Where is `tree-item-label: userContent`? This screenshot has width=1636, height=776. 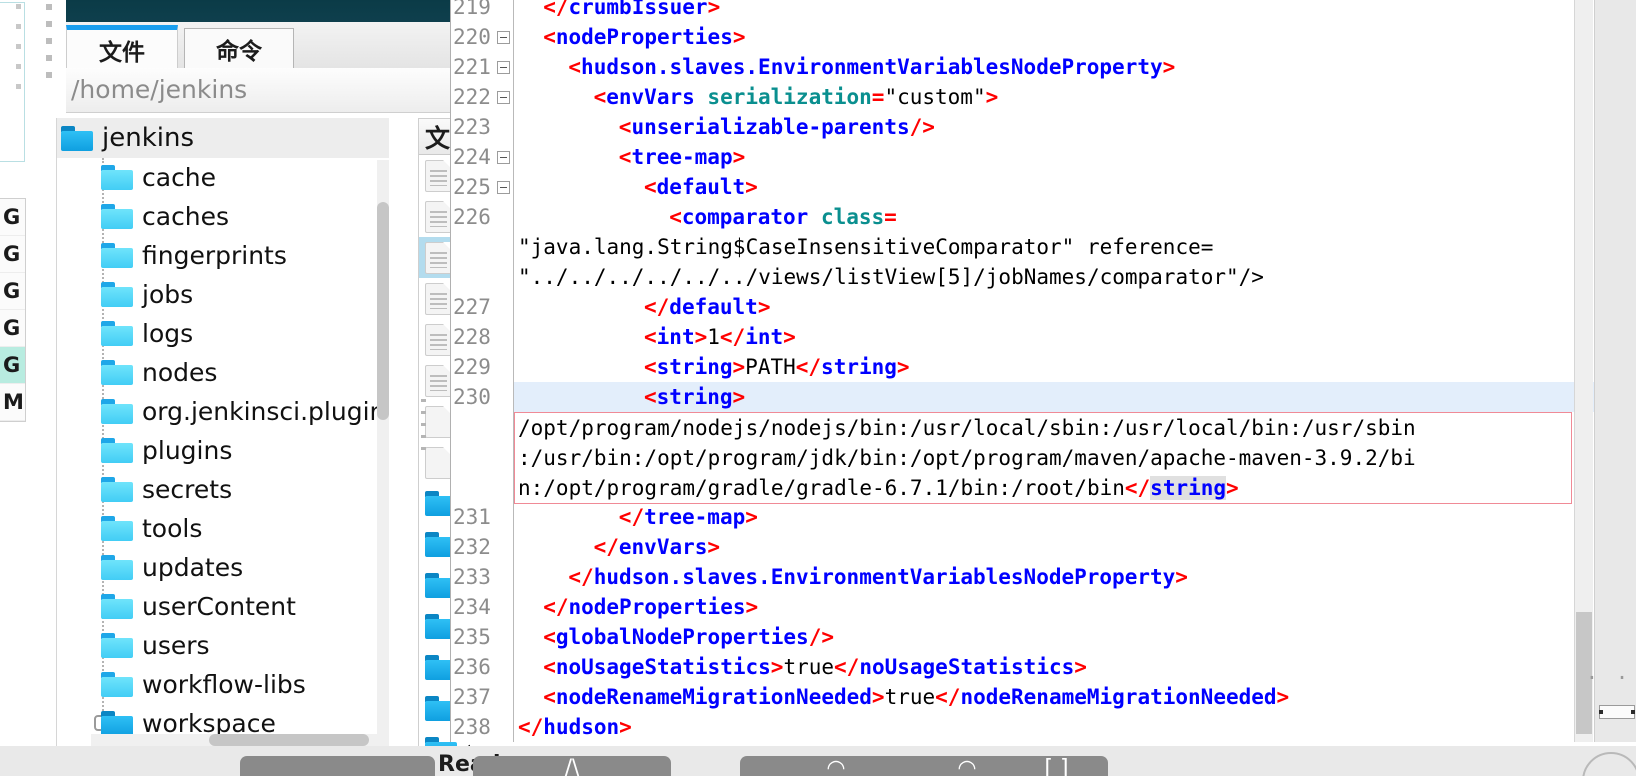 tree-item-label: userContent is located at coordinates (219, 606).